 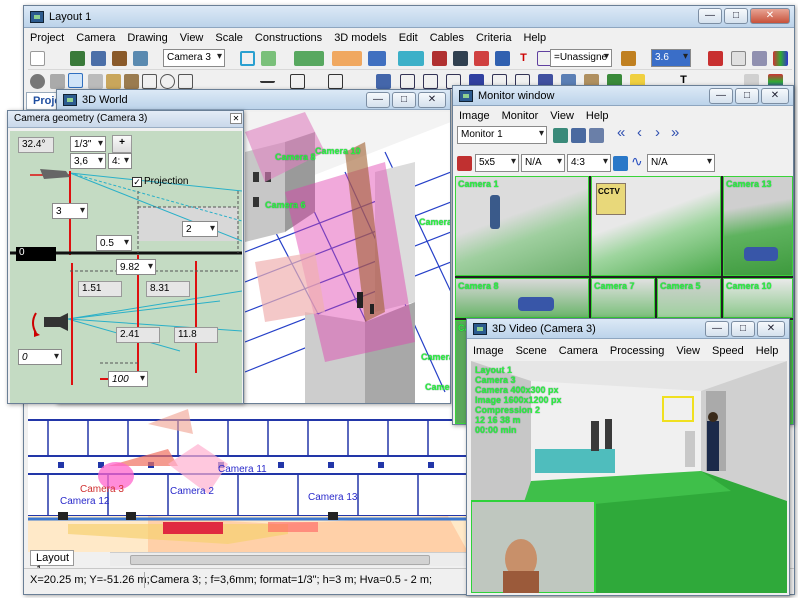 What do you see at coordinates (430, 81) in the screenshot?
I see `window-icon` at bounding box center [430, 81].